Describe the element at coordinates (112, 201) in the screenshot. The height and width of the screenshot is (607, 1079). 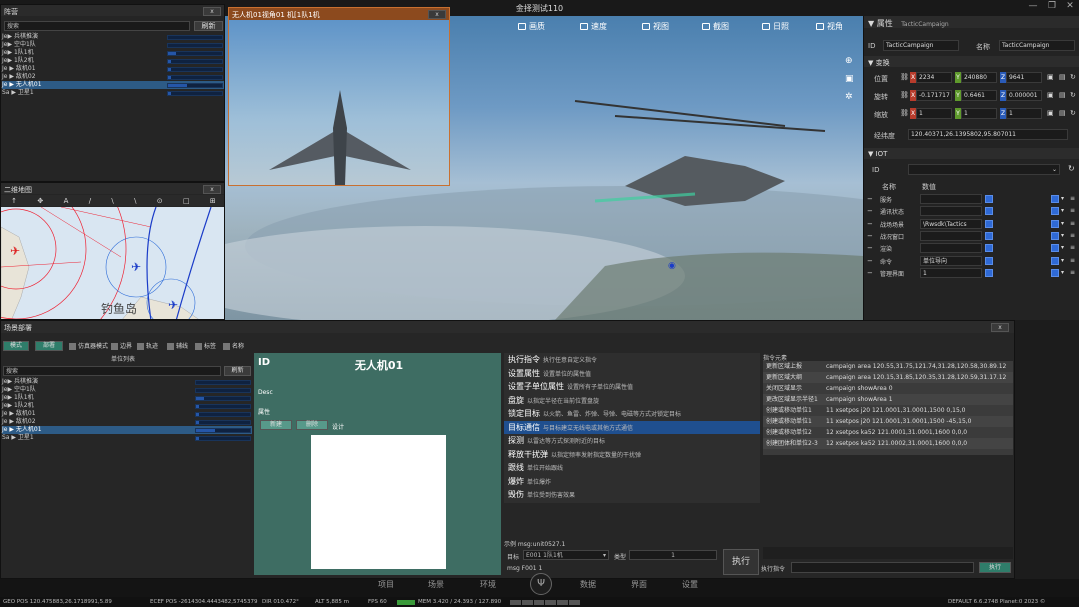
I see `line-icon: \` at that location.